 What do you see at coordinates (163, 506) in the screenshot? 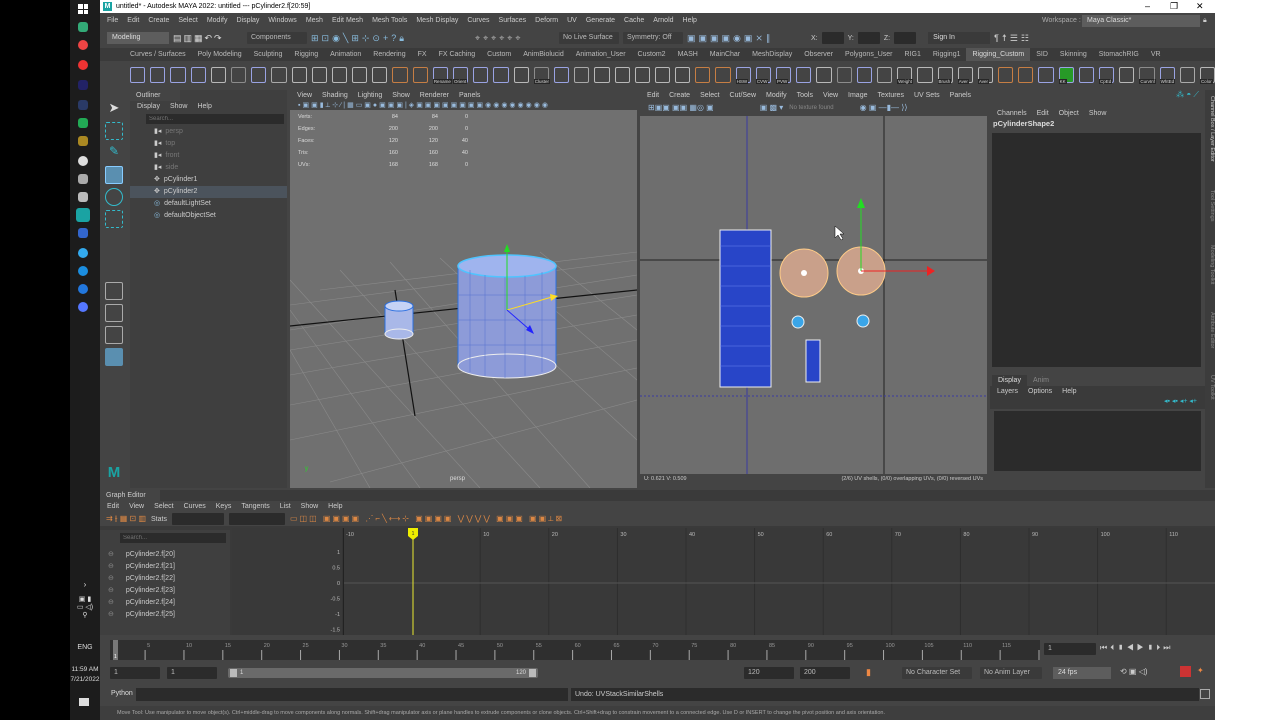
I see `graph-menu-item: Select` at bounding box center [163, 506].